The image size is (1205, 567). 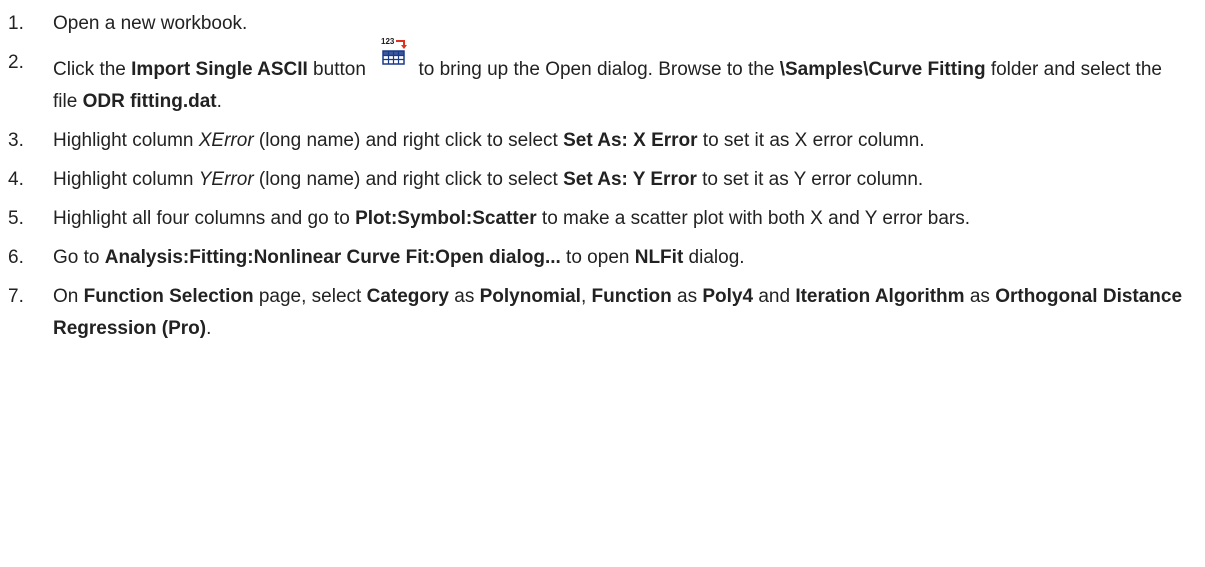 I want to click on text-run: and, so click(x=774, y=296).